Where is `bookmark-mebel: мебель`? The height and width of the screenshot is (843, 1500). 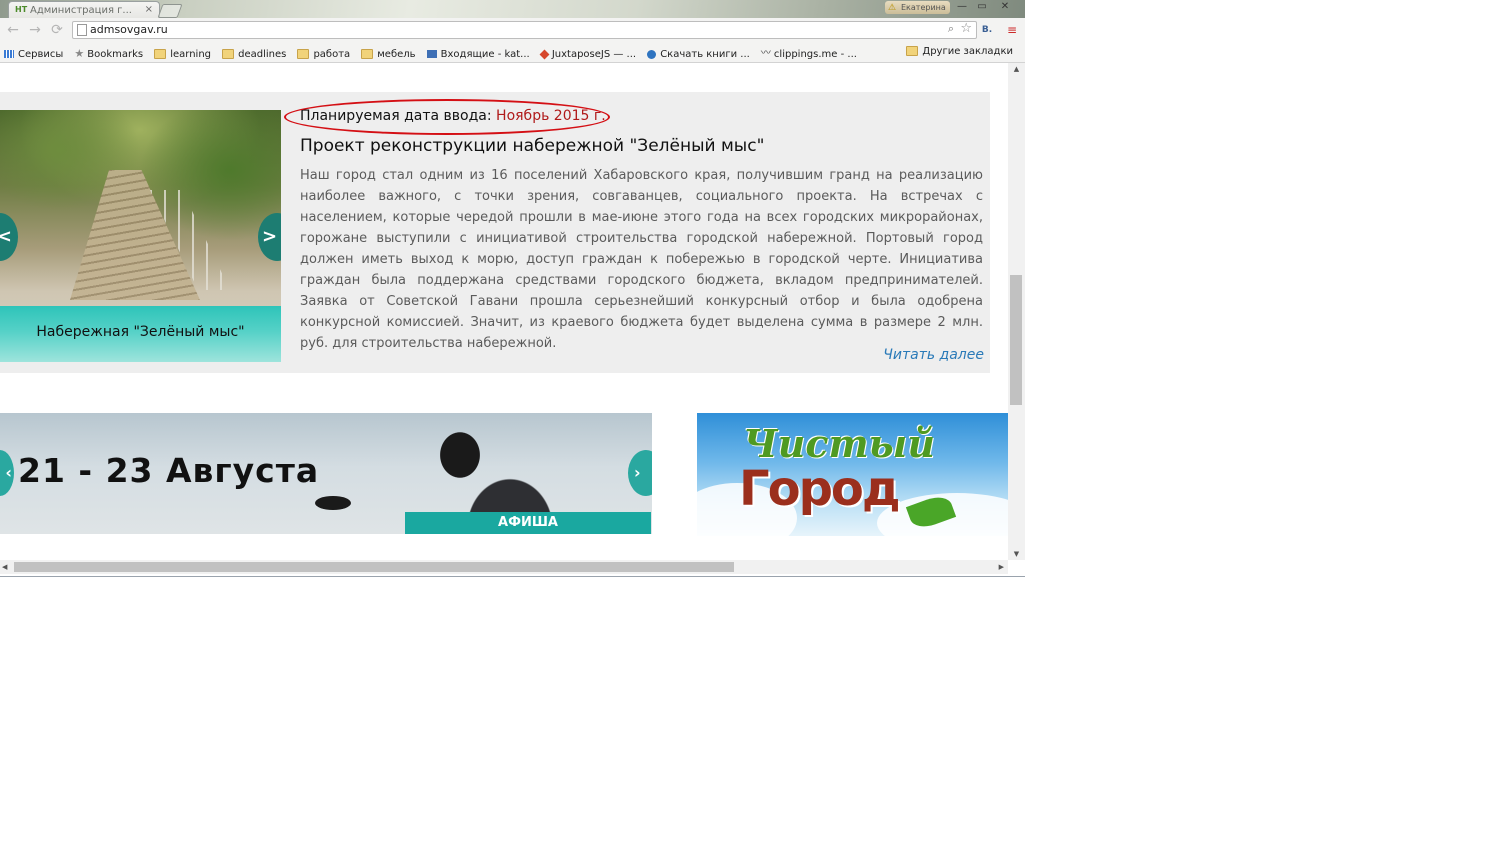 bookmark-mebel: мебель is located at coordinates (388, 53).